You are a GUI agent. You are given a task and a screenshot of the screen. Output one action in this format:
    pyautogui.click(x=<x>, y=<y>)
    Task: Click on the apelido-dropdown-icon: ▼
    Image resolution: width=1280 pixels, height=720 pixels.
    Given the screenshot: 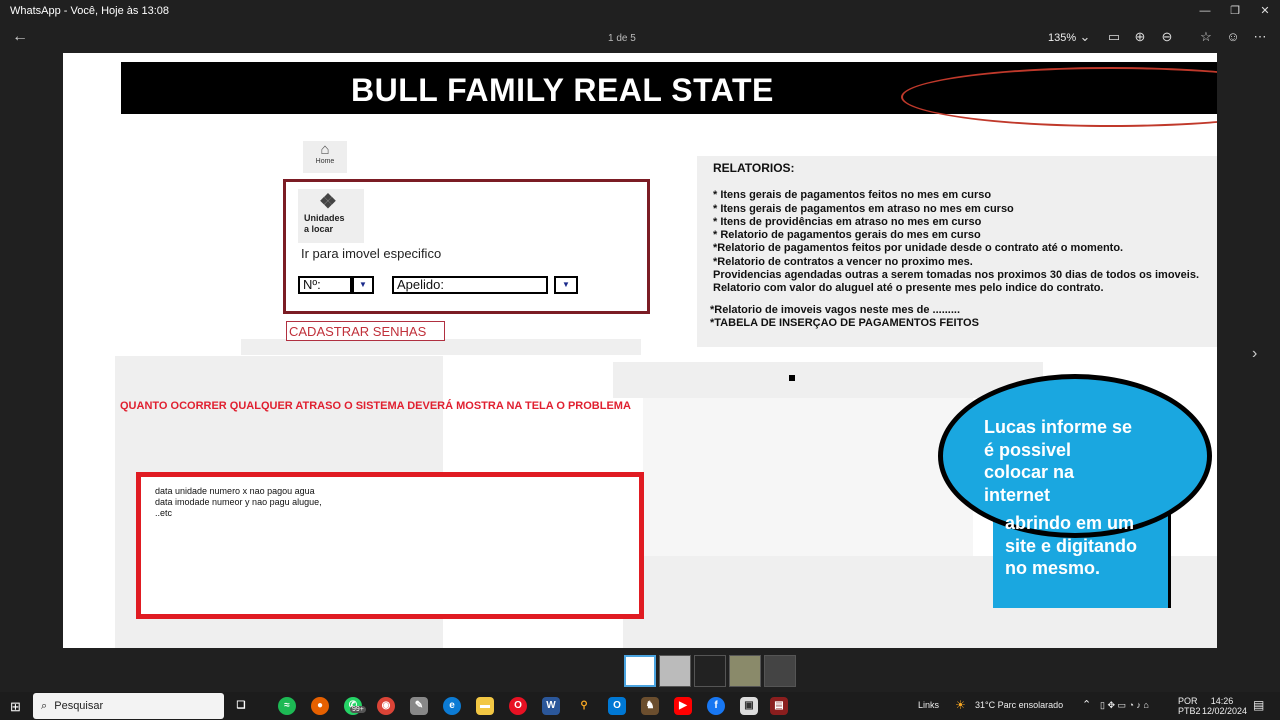 What is the action you would take?
    pyautogui.click(x=566, y=285)
    